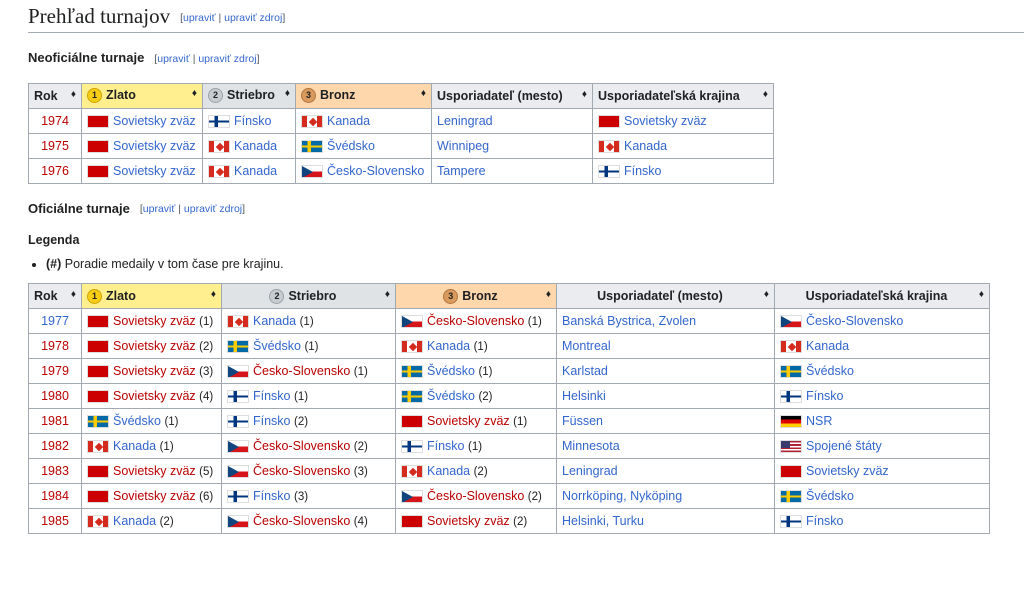 The image size is (1024, 590). What do you see at coordinates (461, 171) in the screenshot?
I see `host-city-link: Tampere` at bounding box center [461, 171].